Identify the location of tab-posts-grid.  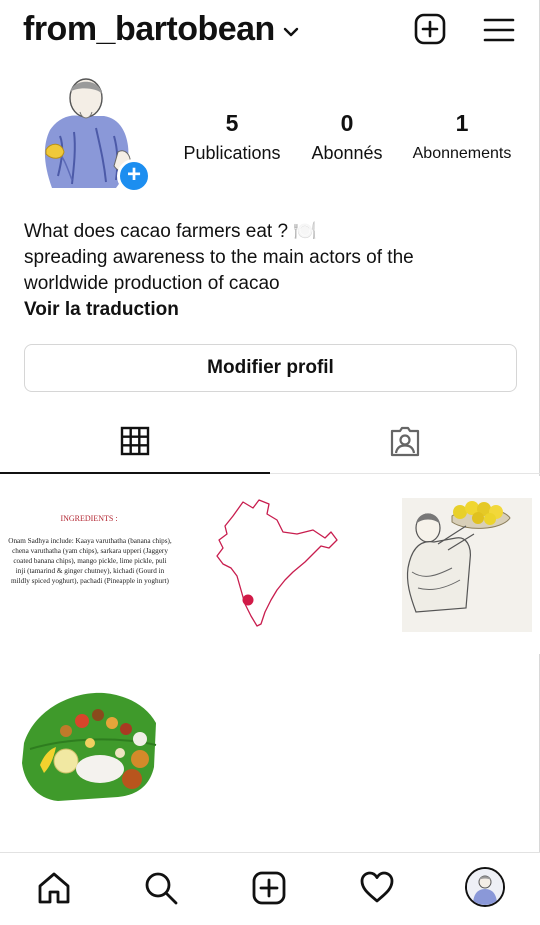
(135, 446).